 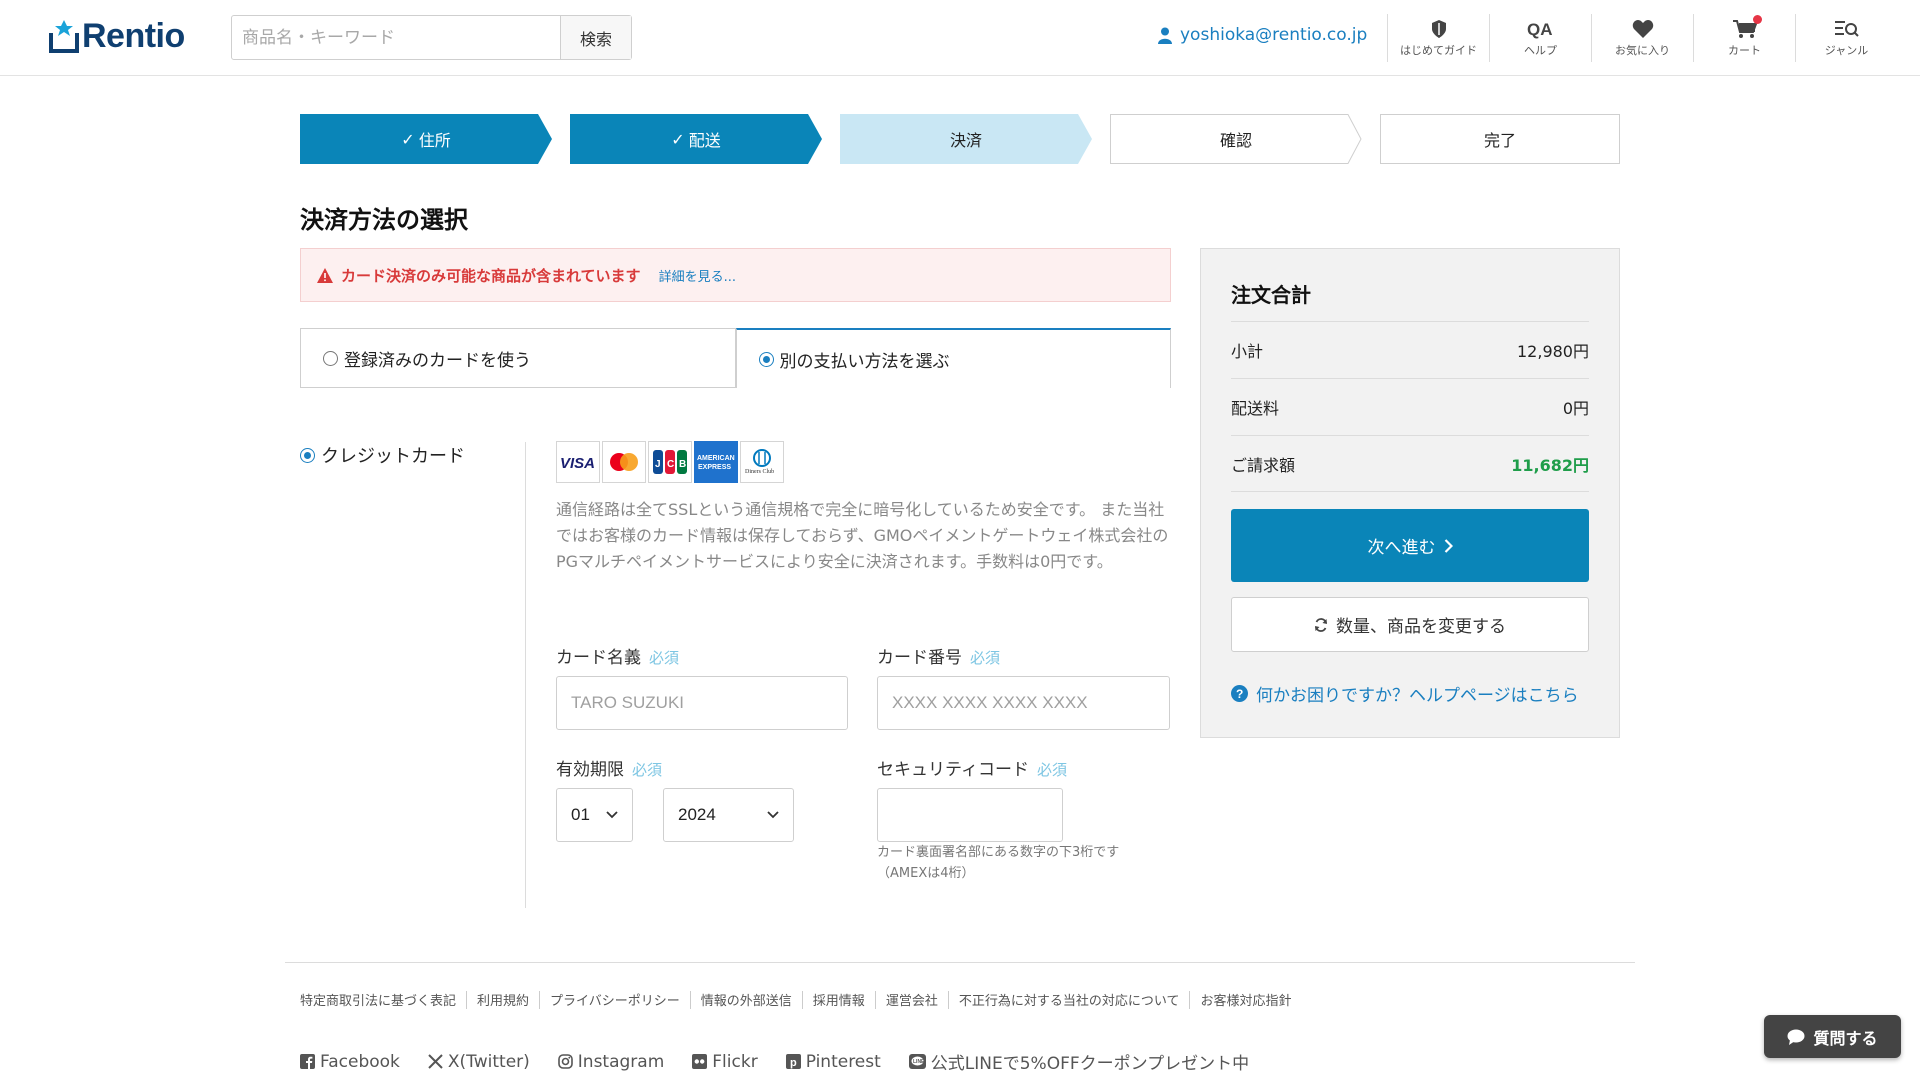 I want to click on subtotal-row: 小計 12,980円, so click(x=1410, y=349).